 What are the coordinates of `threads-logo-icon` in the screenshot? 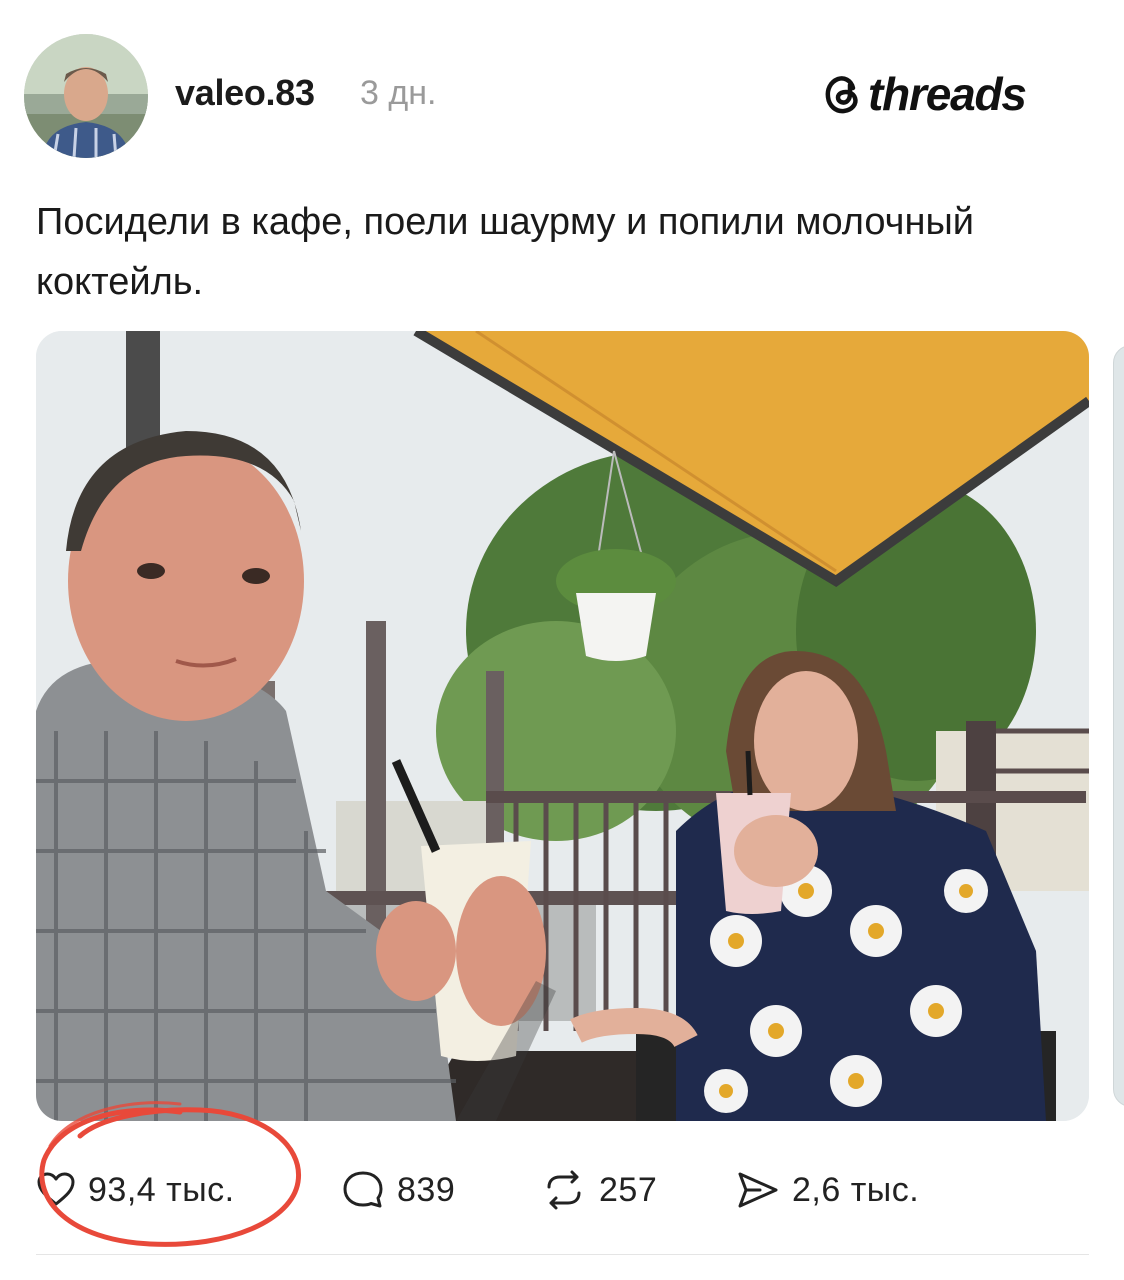 It's located at (843, 94).